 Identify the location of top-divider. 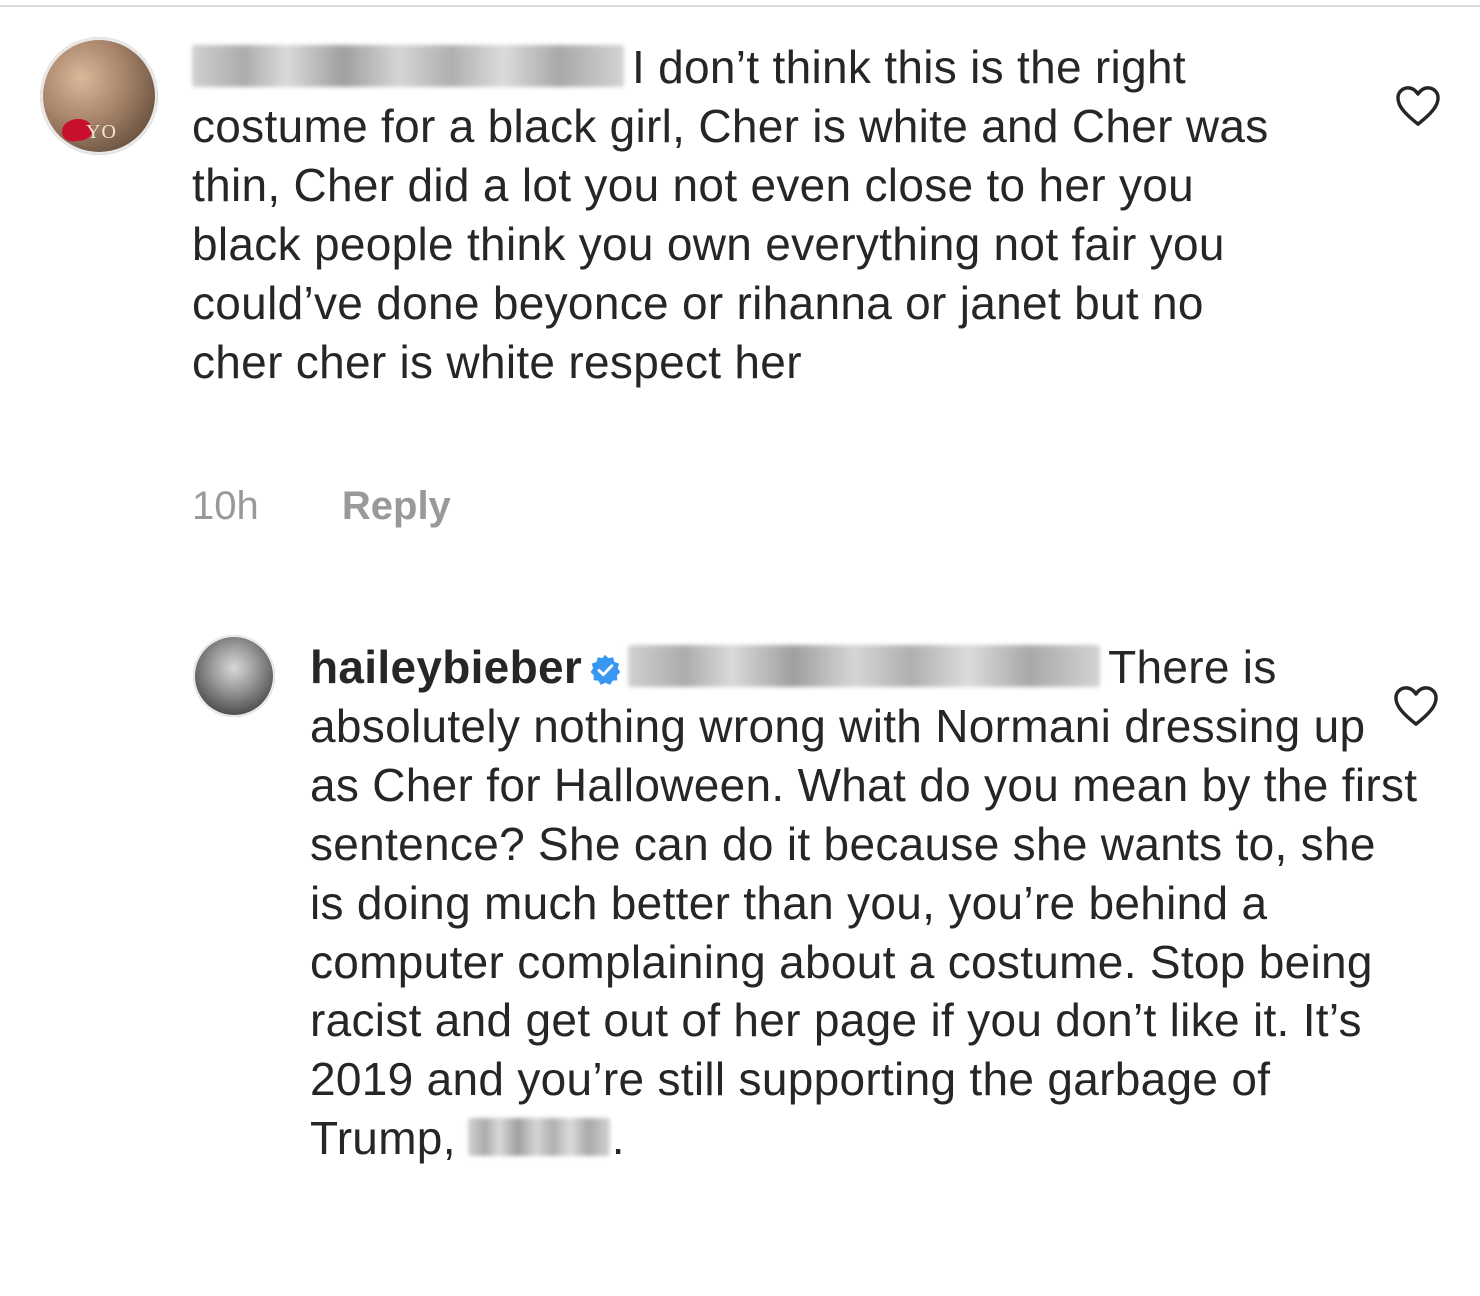
(740, 6).